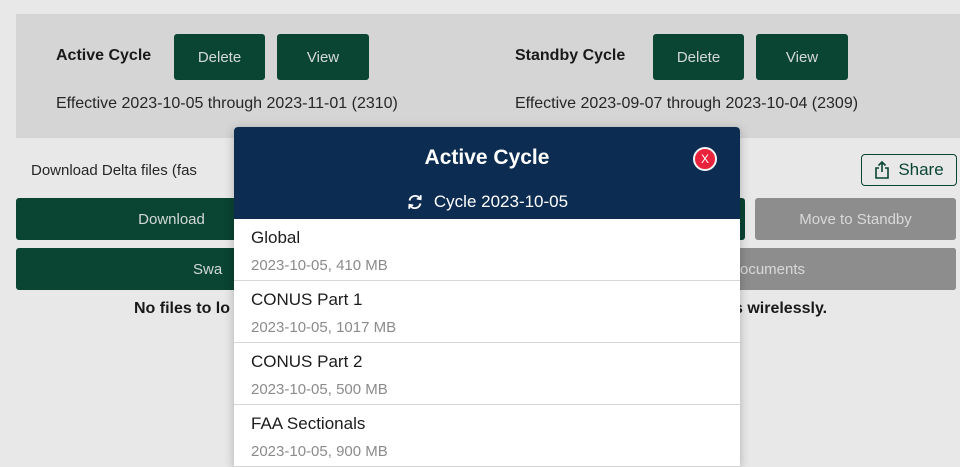 This screenshot has height=467, width=960. I want to click on list-item: CONUS Part 2 2023-10-05, 500 MB, so click(487, 374).